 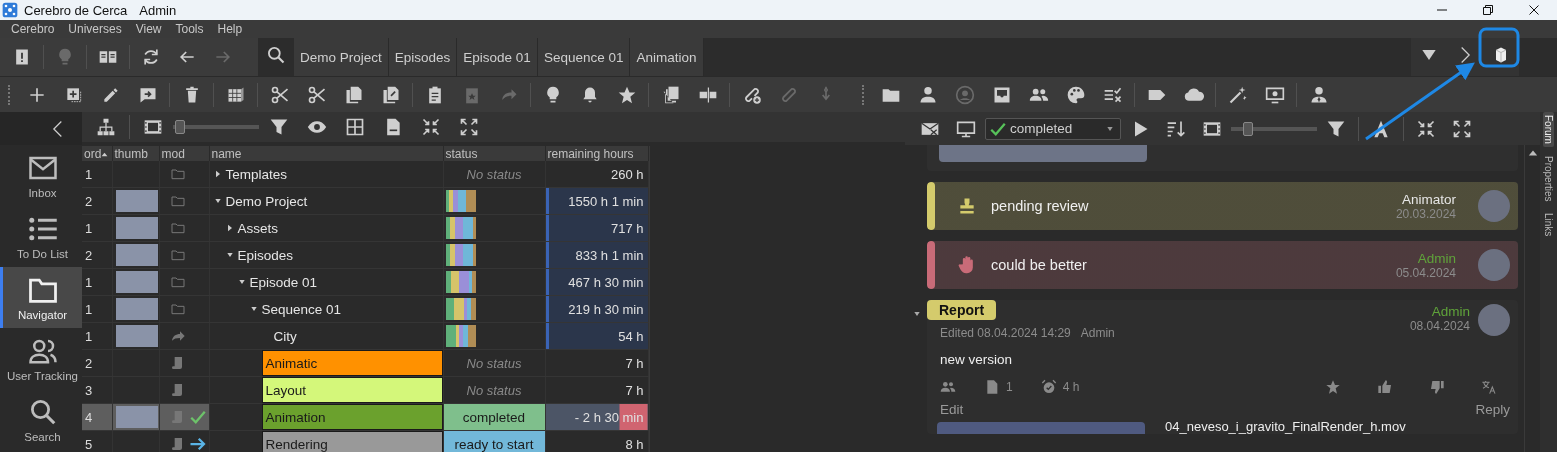 What do you see at coordinates (596, 282) in the screenshot?
I see `remaining-hours-cell: 467 h 30 min` at bounding box center [596, 282].